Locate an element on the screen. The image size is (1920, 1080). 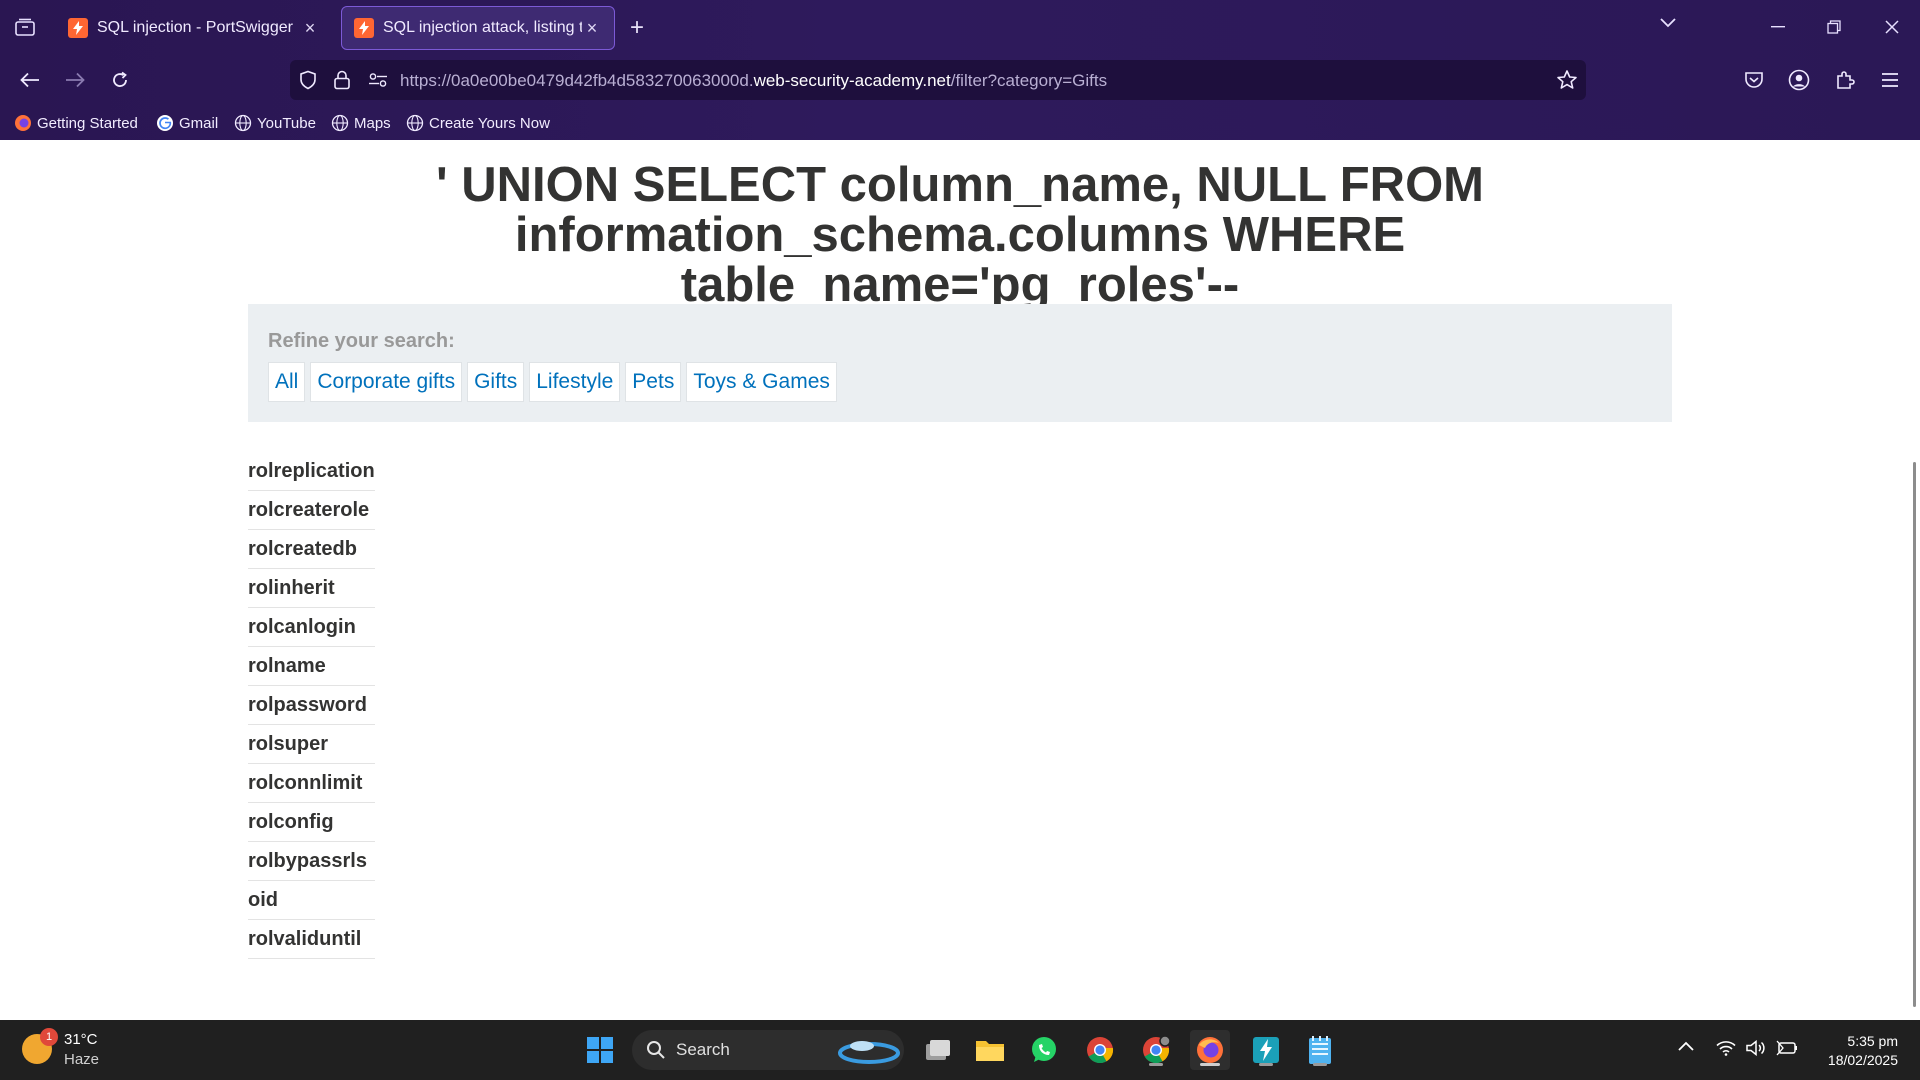
file-explorer-icon is located at coordinates (990, 1050).